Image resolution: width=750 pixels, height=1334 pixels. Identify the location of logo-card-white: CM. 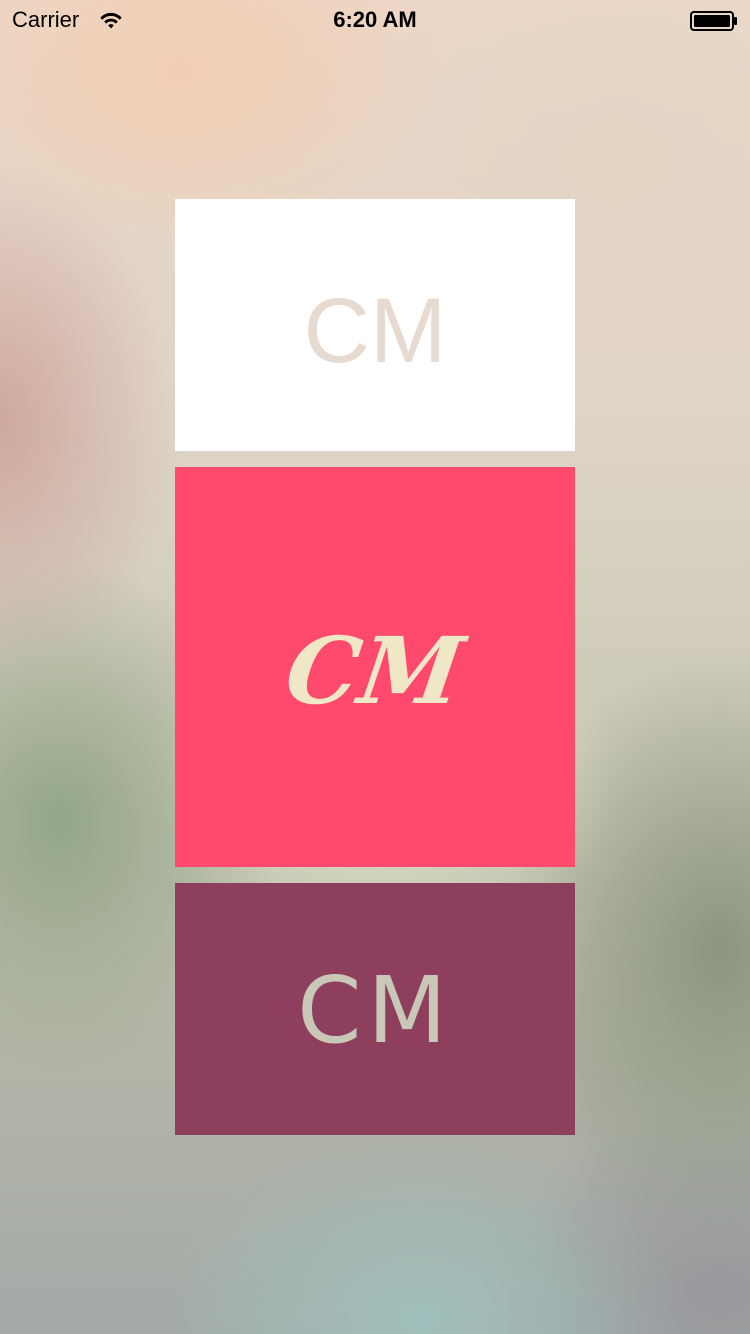
(375, 325).